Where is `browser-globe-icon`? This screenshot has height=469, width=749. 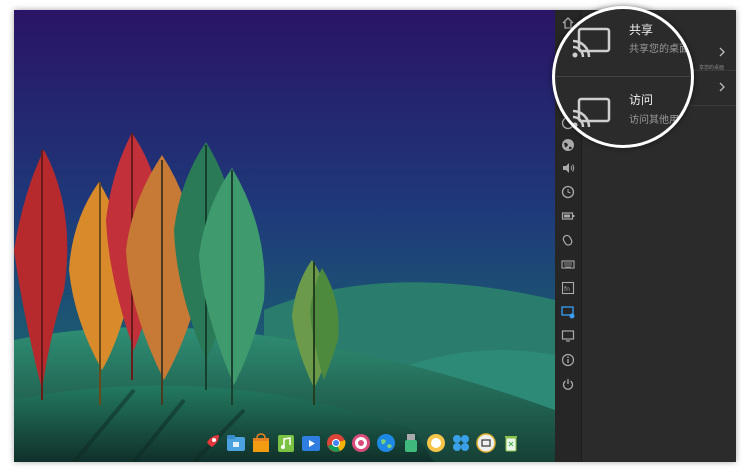 browser-globe-icon is located at coordinates (386, 443).